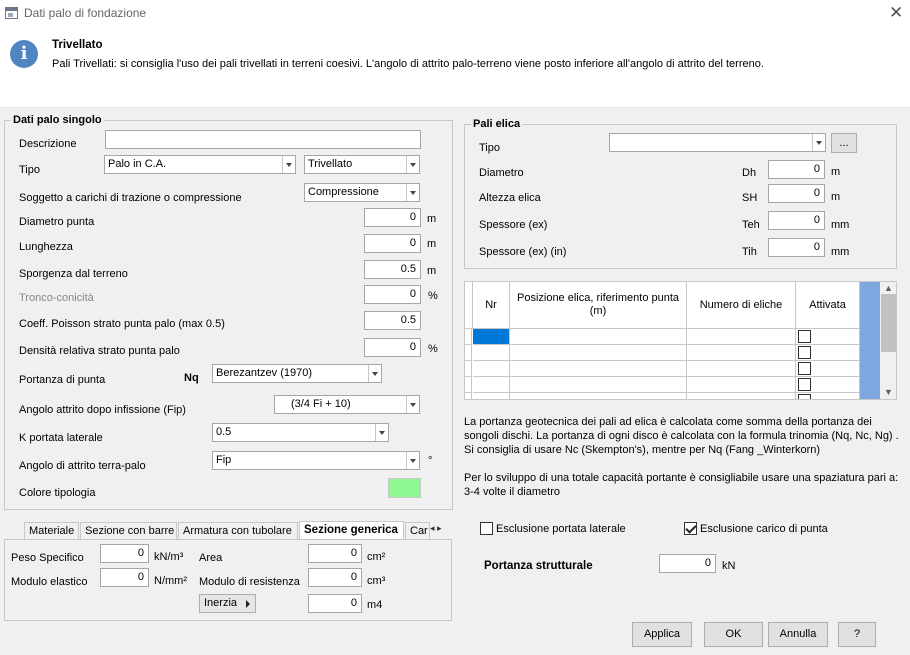  Describe the element at coordinates (263, 139) in the screenshot. I see `descrizione-input` at that location.